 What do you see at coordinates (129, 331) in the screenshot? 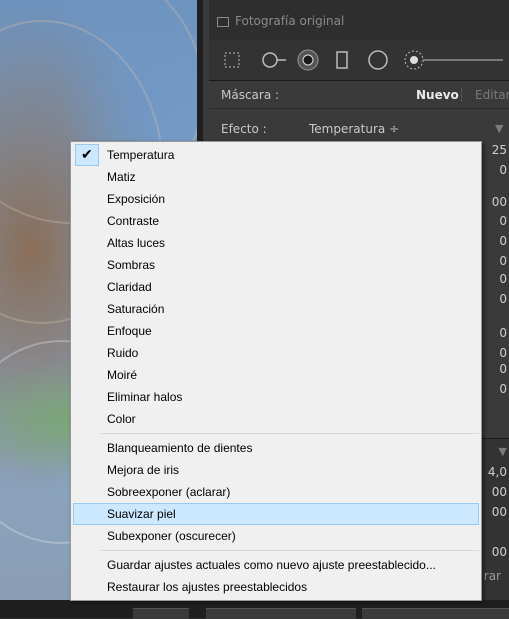
I see `menu-item-label: Enfoque` at bounding box center [129, 331].